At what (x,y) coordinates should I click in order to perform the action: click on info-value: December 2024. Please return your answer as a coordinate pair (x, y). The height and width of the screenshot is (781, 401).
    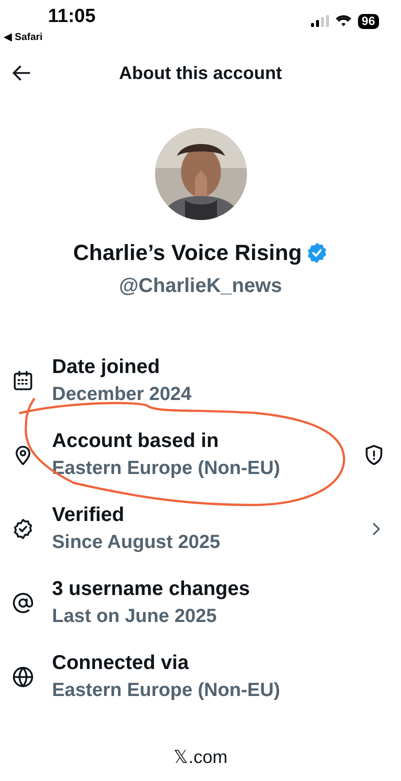
    Looking at the image, I should click on (122, 395).